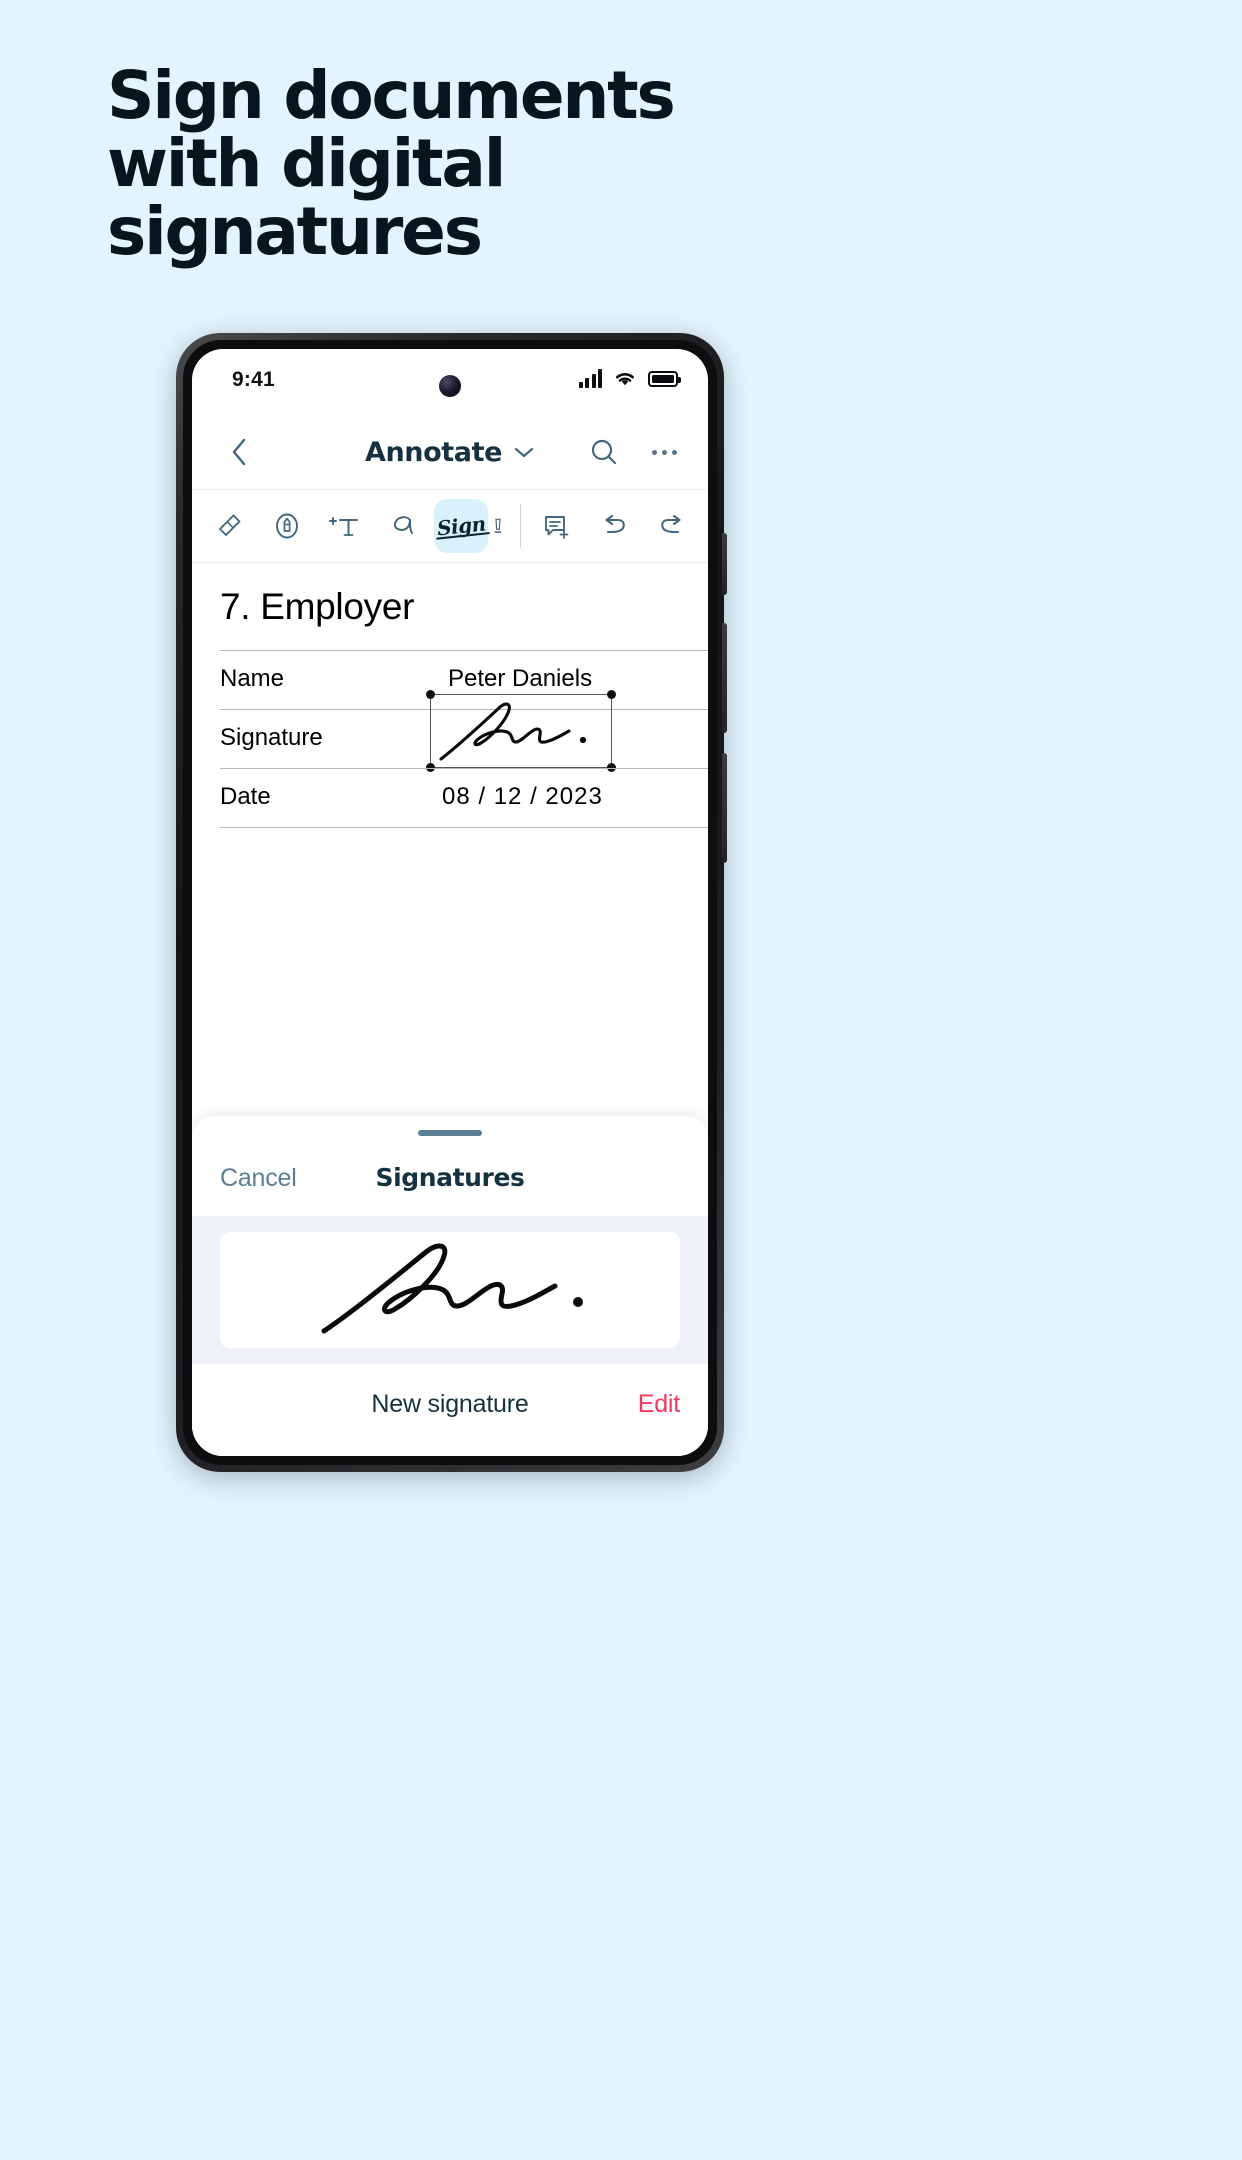  Describe the element at coordinates (317, 606) in the screenshot. I see `document-heading: 7. Employer` at that location.